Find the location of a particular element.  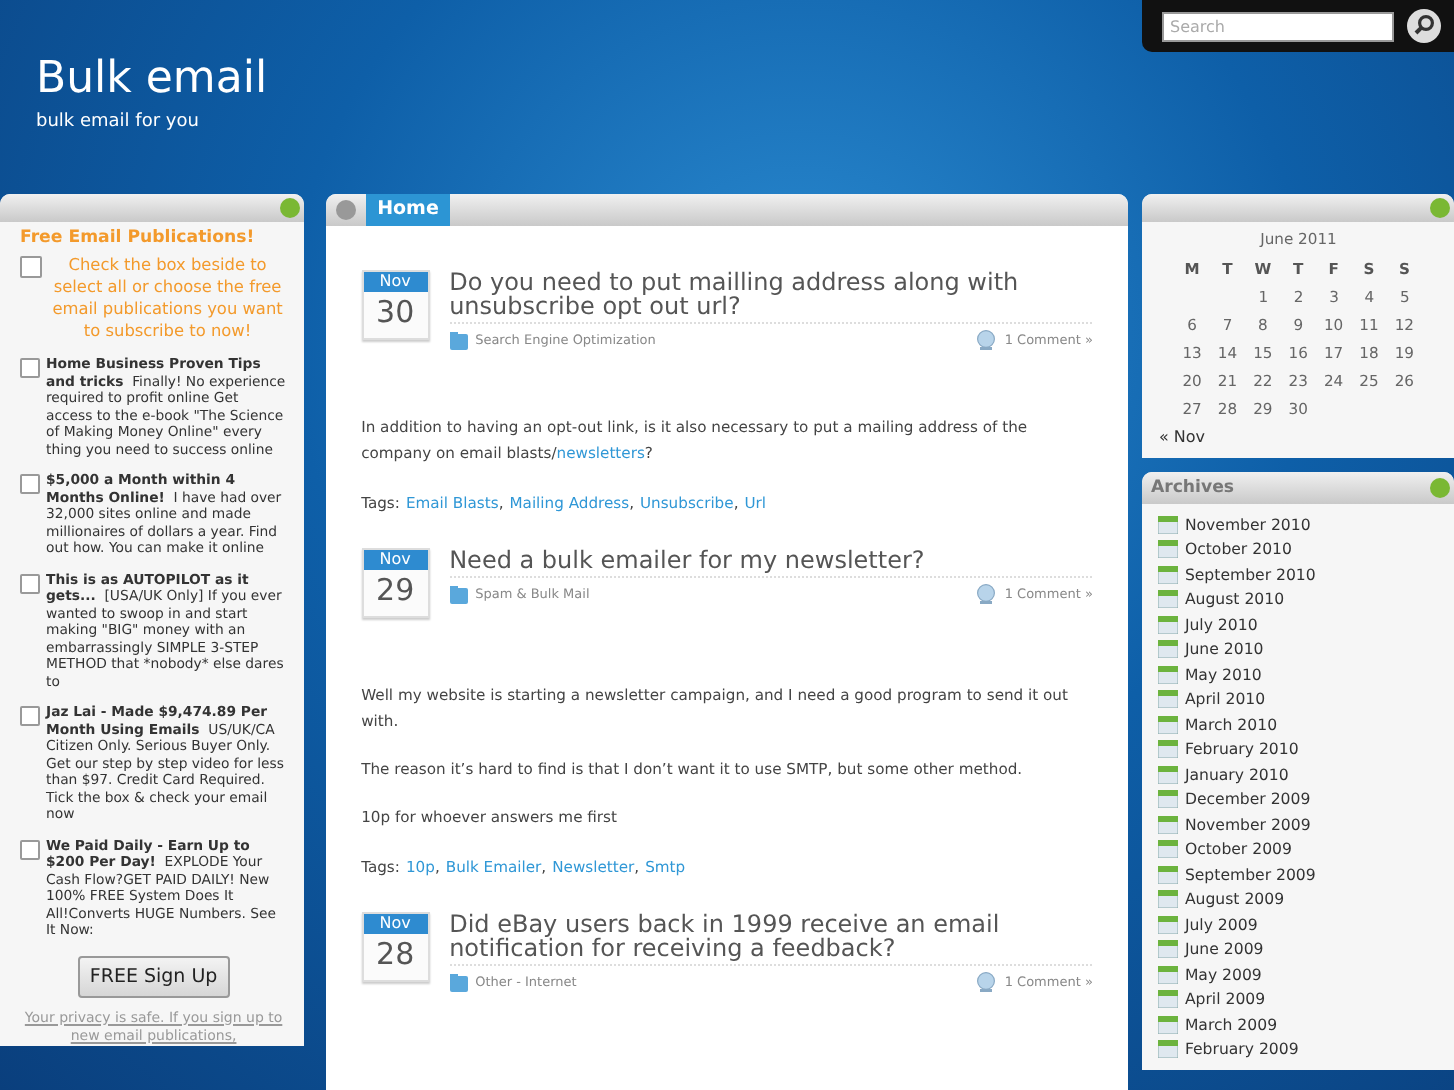

post-title: Need a bulk emailer for my newsletter? is located at coordinates (771, 563).